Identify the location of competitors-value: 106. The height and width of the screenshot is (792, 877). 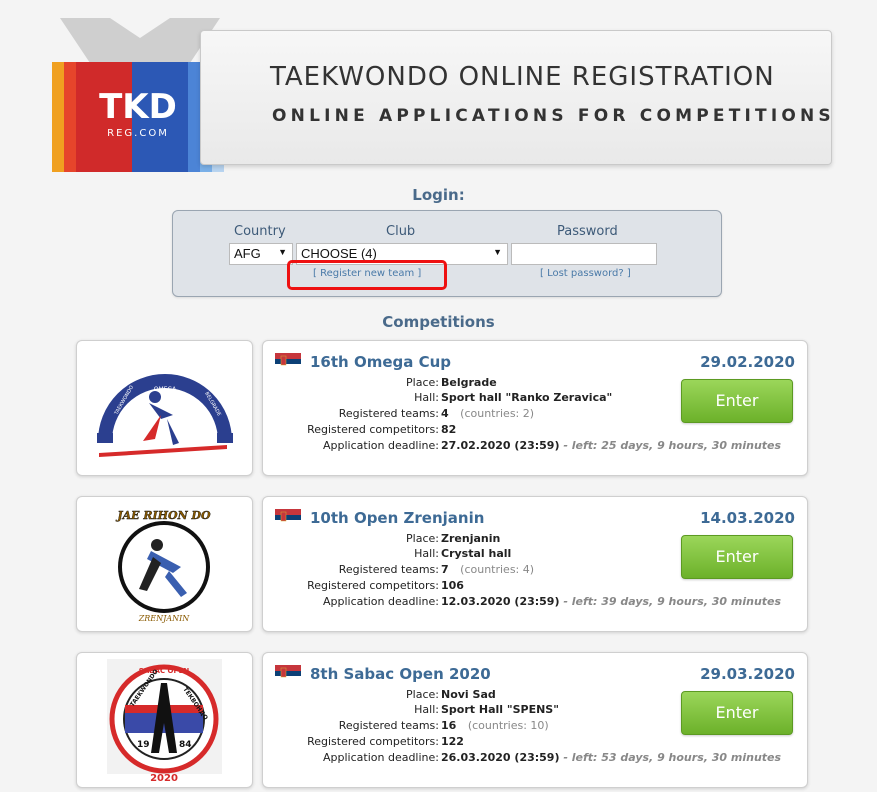
(452, 585).